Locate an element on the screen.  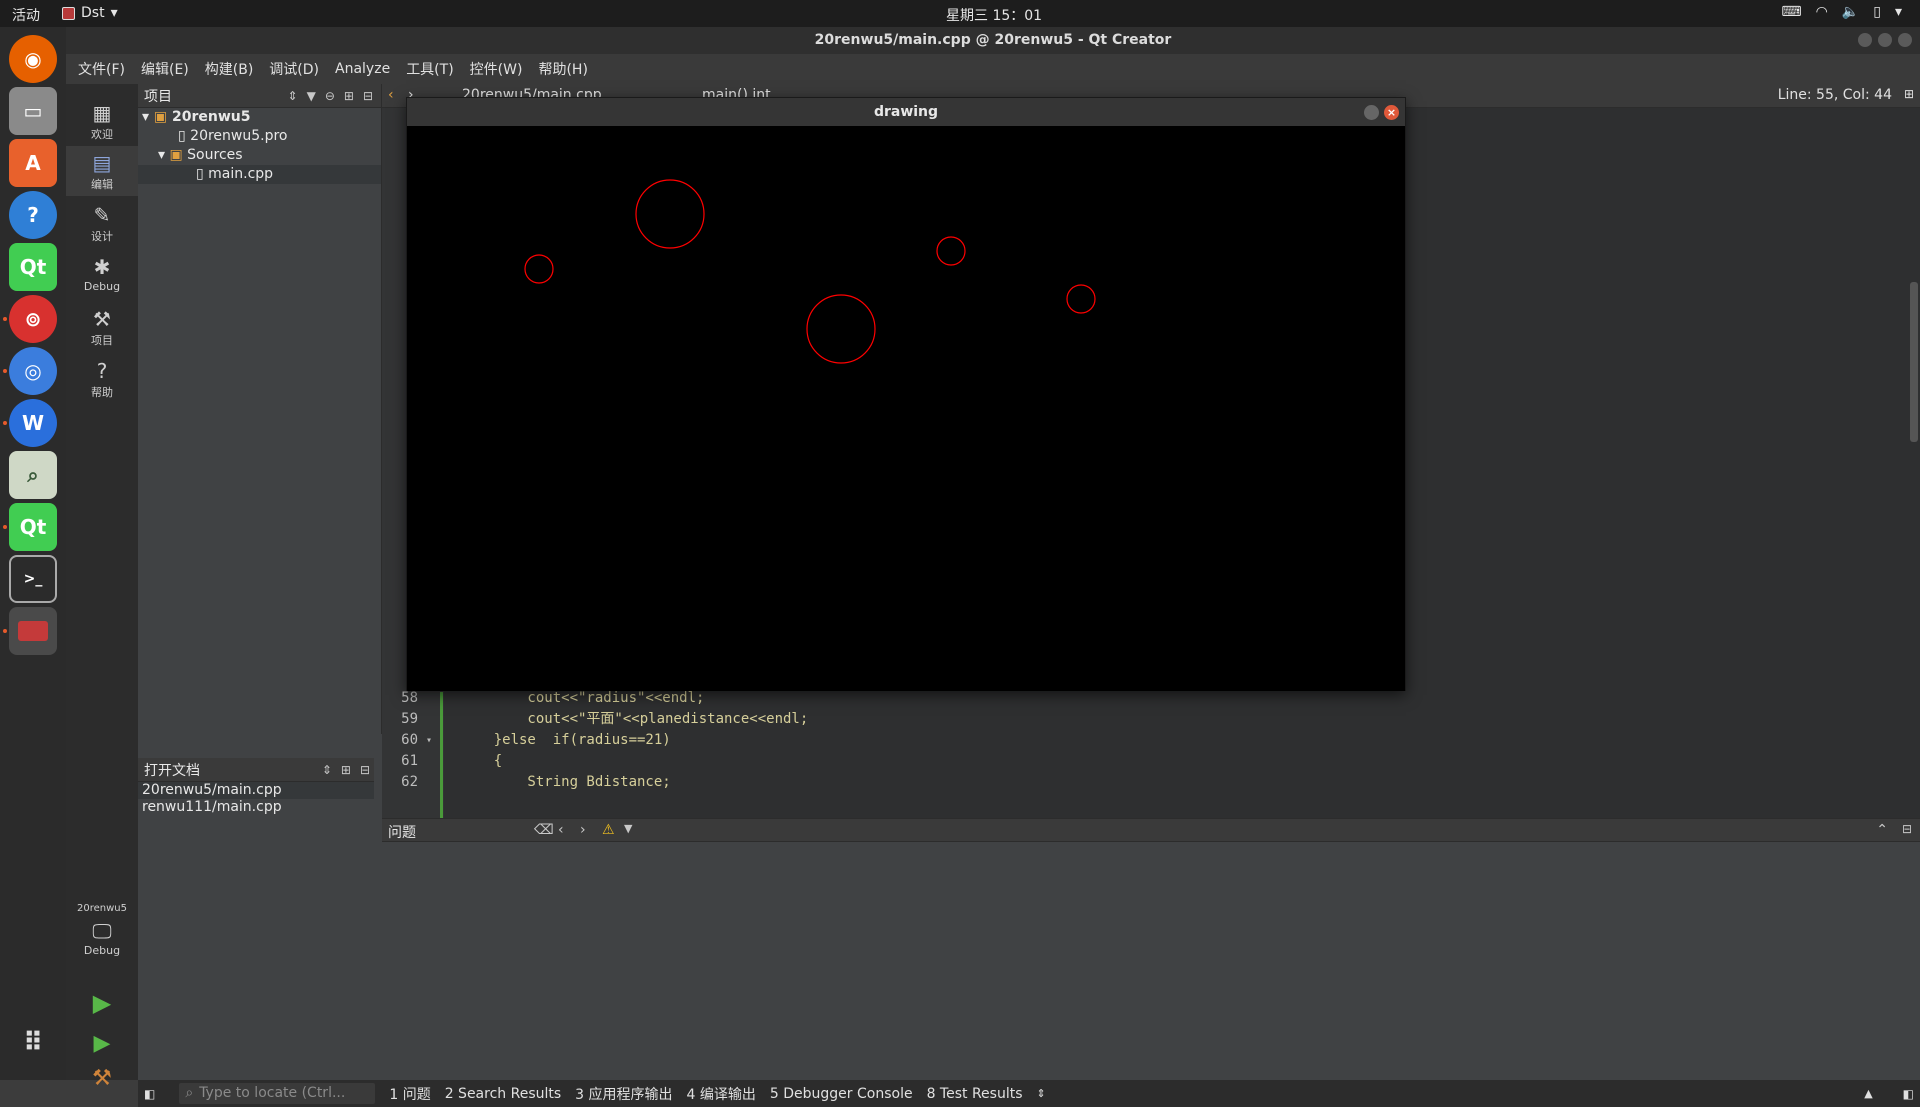
output-tab-debugger: 5 Debugger Console is located at coordinates (841, 1094).